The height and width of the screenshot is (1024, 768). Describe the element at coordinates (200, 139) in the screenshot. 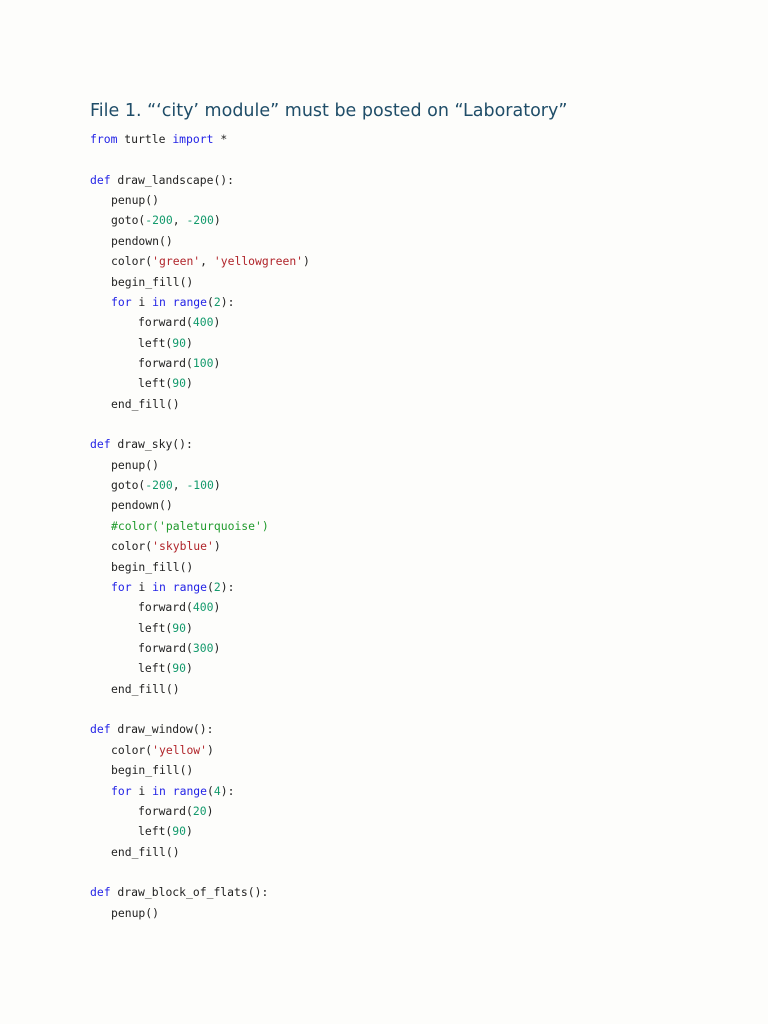

I see `code-line: from turtle import *` at that location.